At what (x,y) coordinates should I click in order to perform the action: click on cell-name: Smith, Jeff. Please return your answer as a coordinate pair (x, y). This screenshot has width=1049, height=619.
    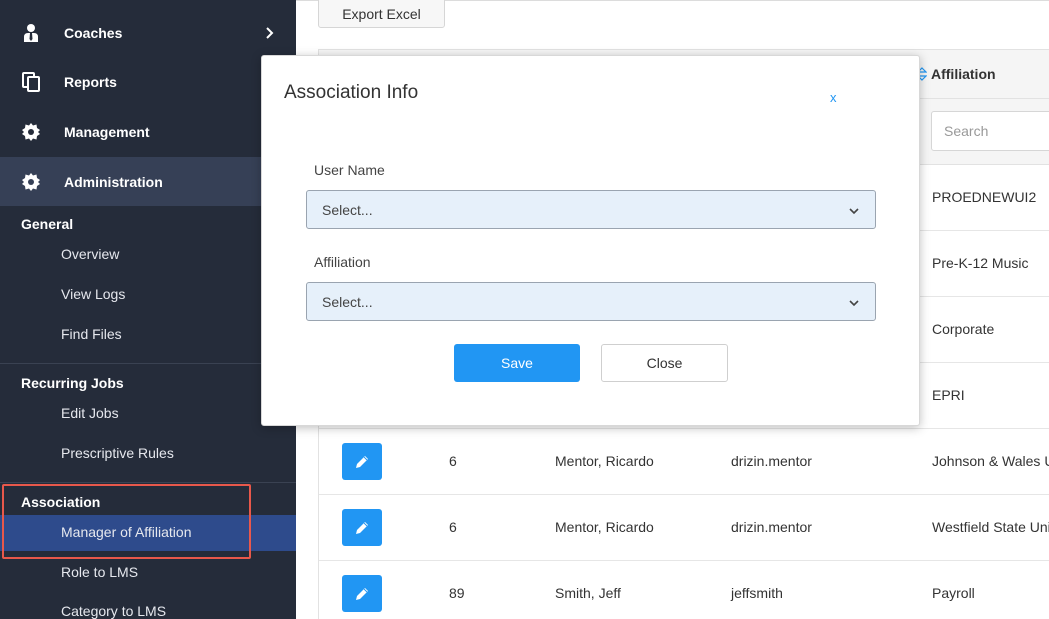
    Looking at the image, I should click on (588, 593).